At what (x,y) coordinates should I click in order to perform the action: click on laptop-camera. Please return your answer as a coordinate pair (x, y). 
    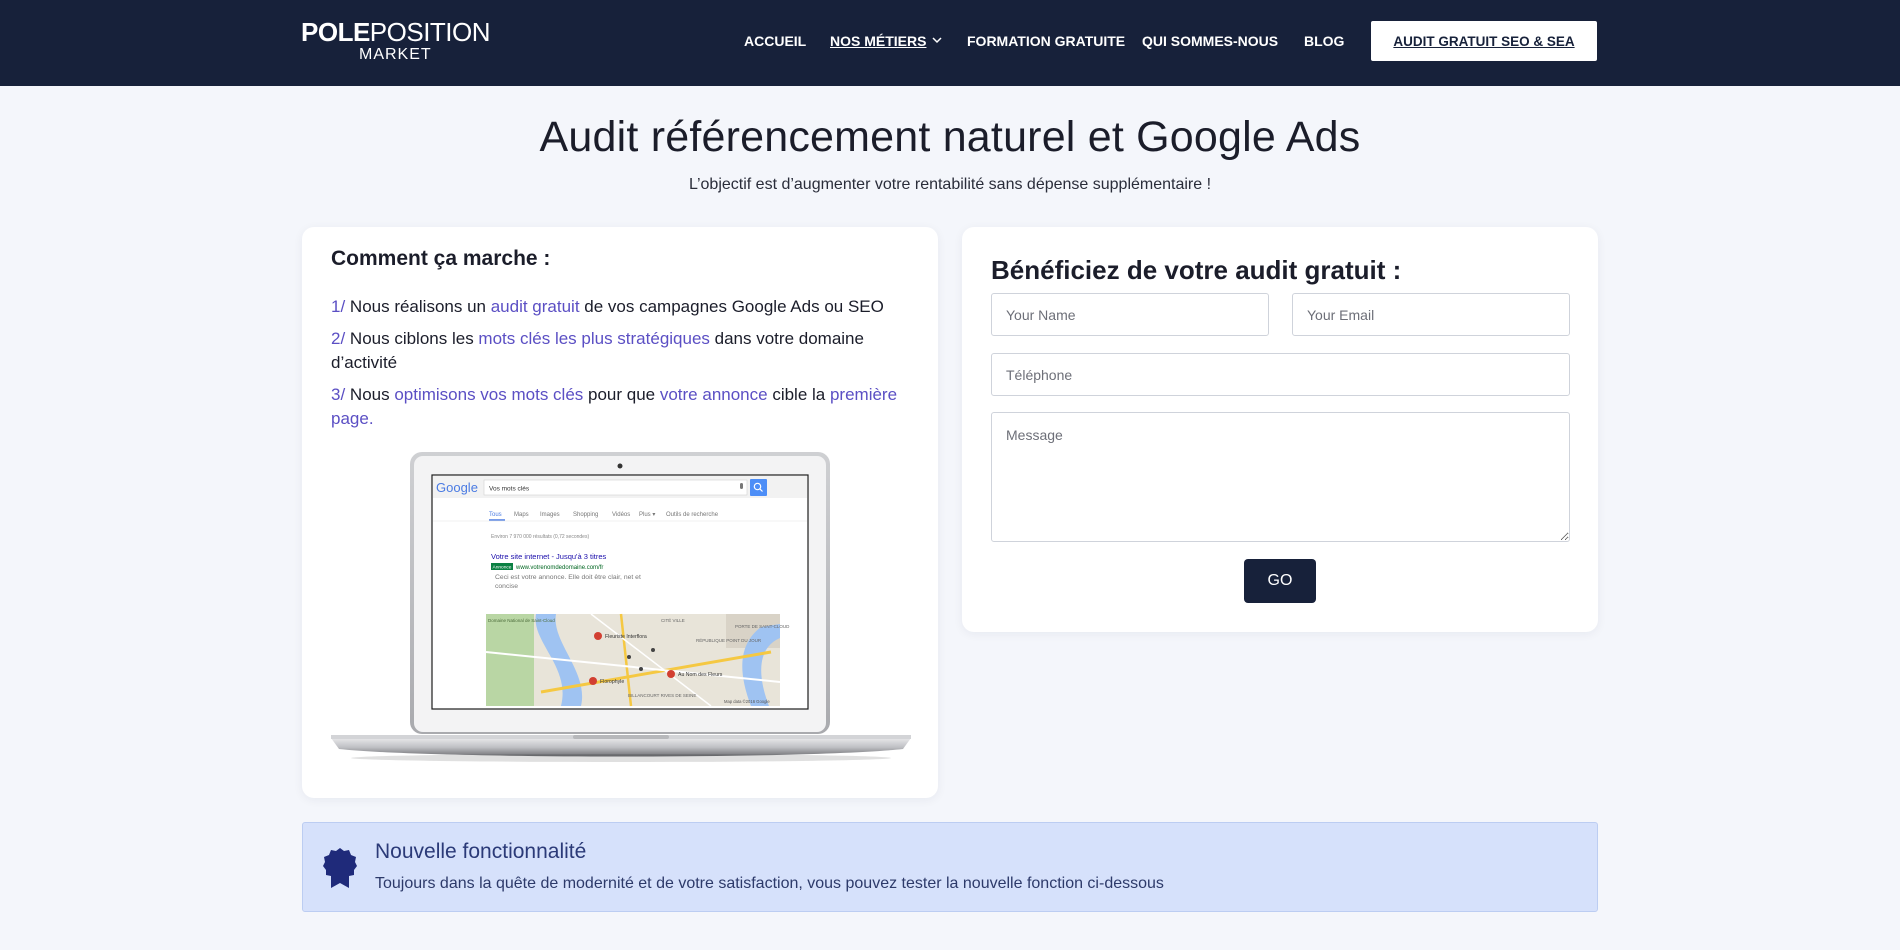
    Looking at the image, I should click on (620, 466).